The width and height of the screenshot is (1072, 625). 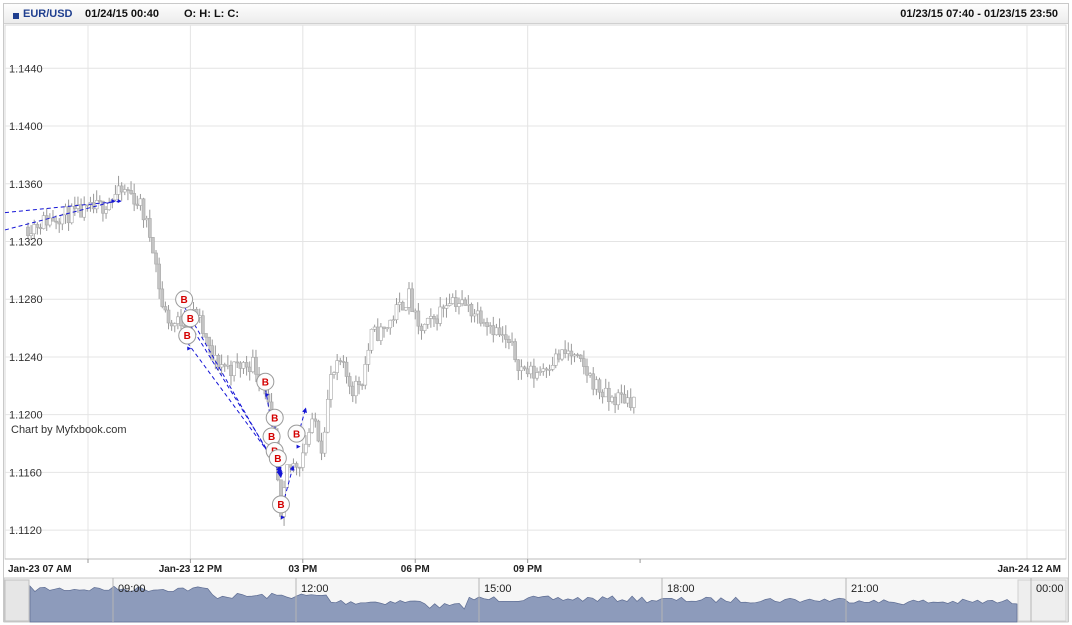 I want to click on y-tick-label: 1.1440, so click(x=26, y=69).